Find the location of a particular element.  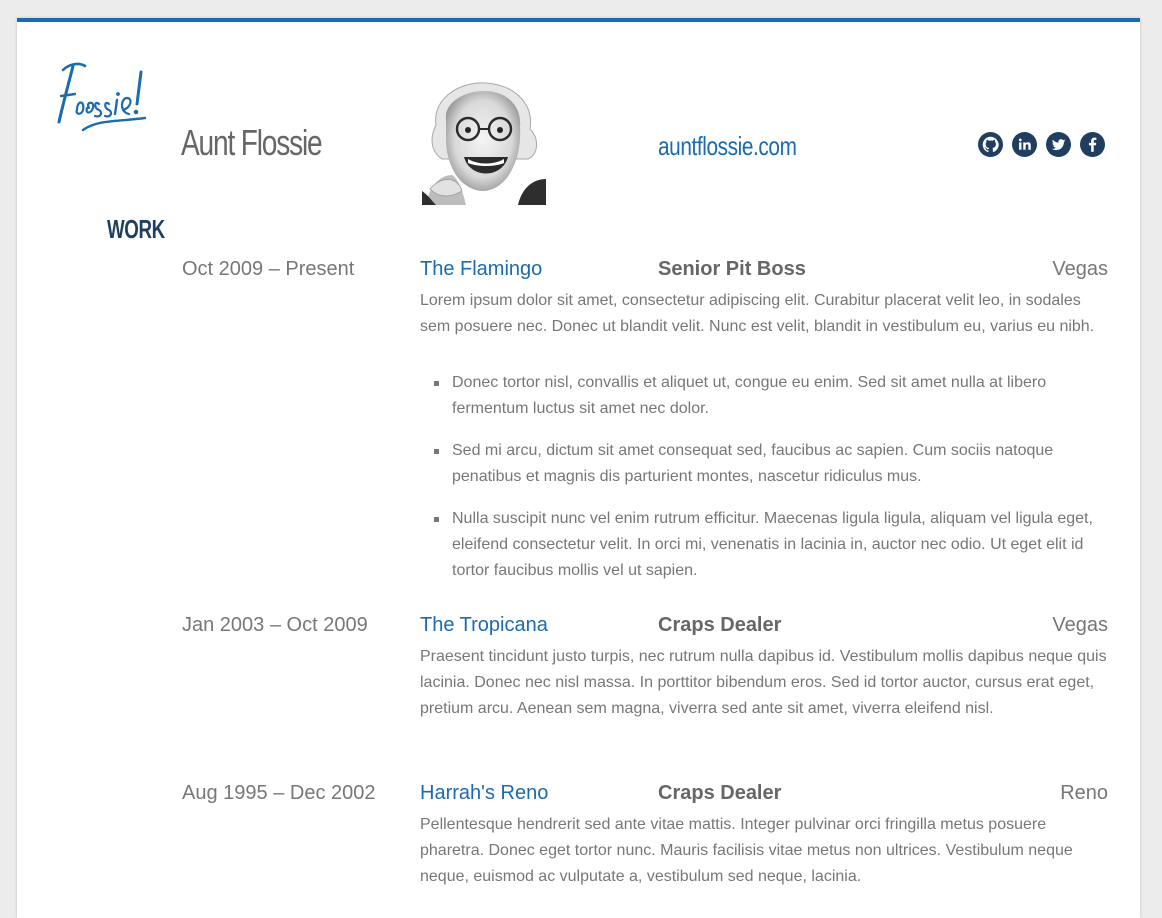

profile-photo is located at coordinates (484, 142).